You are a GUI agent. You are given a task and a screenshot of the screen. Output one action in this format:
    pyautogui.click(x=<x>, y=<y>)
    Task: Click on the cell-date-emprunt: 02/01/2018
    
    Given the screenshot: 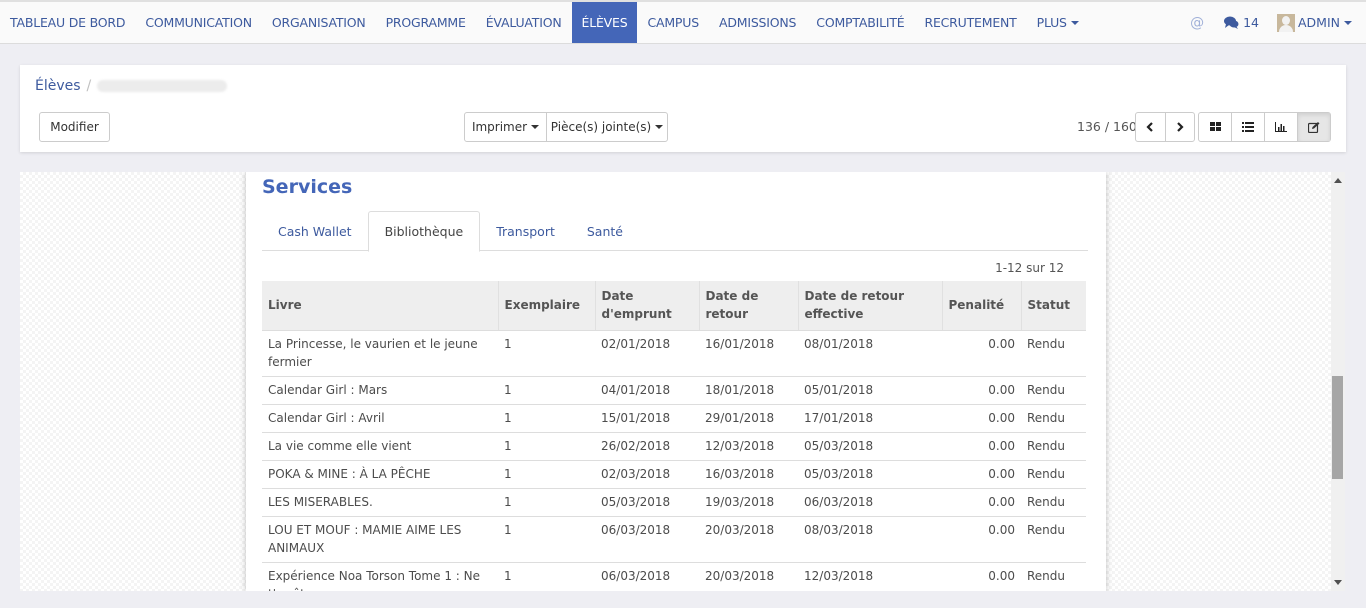 What is the action you would take?
    pyautogui.click(x=647, y=353)
    